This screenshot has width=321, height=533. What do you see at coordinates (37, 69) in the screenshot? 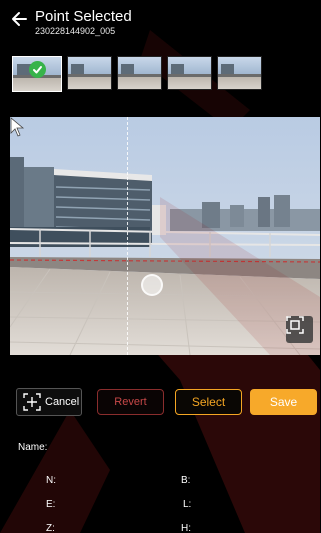
I see `checkmark-icon` at bounding box center [37, 69].